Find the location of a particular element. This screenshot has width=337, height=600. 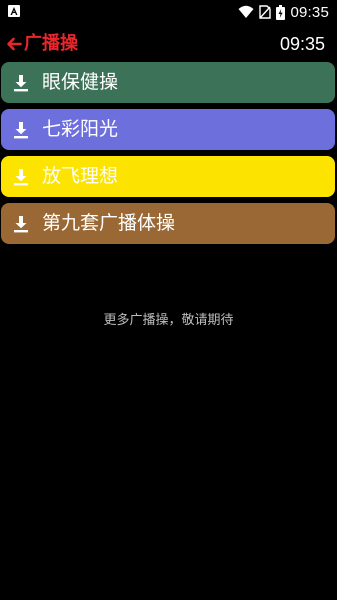

exercise-label: 第九套广播体操 is located at coordinates (109, 223).